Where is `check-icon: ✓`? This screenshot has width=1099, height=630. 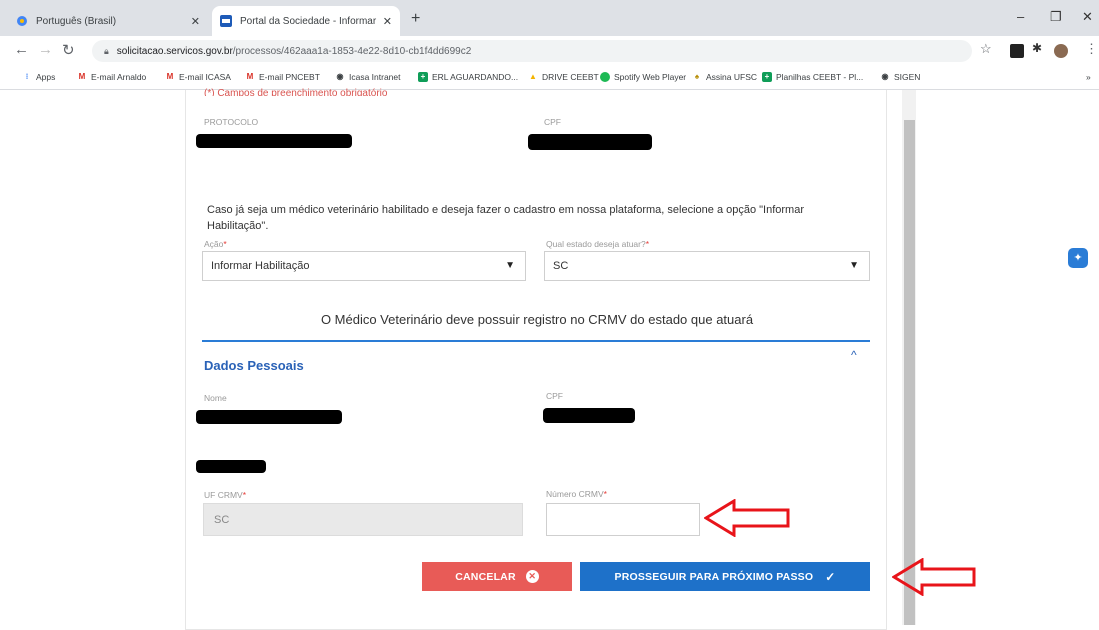
check-icon: ✓ is located at coordinates (830, 576).